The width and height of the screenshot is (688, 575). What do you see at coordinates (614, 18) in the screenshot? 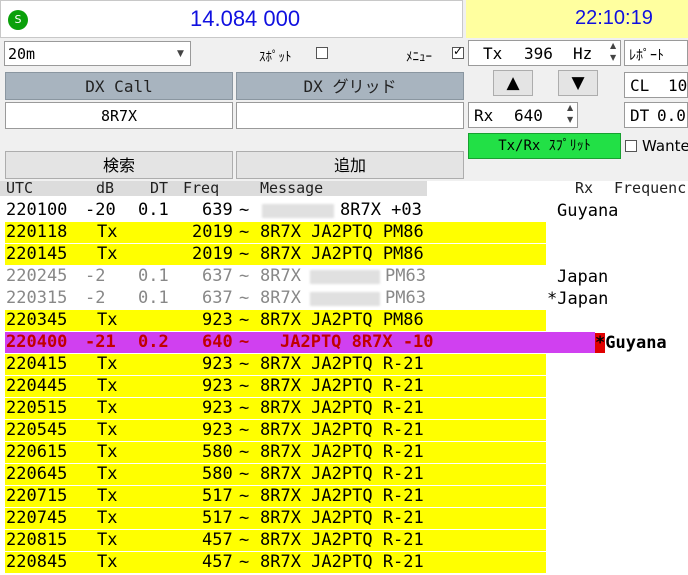
I see `utc-clock: 22:10:19` at bounding box center [614, 18].